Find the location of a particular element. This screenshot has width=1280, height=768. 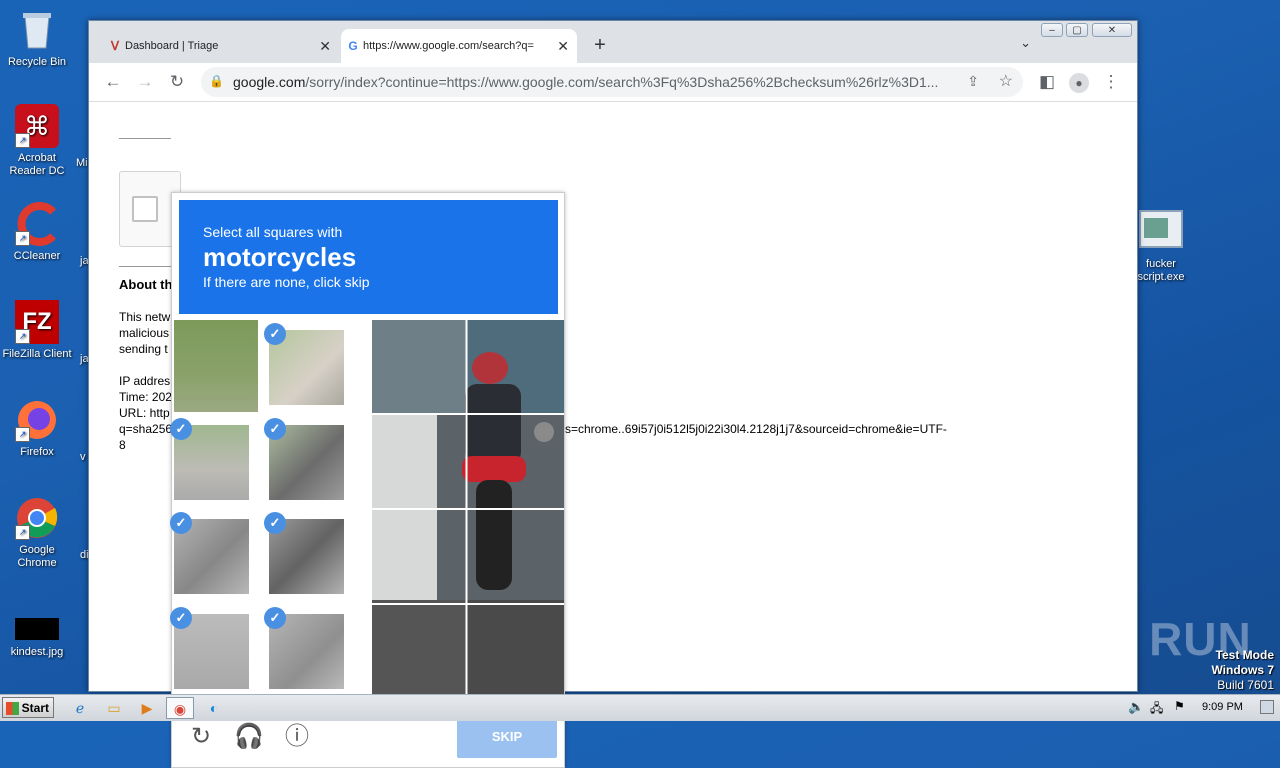

desktop-icon-filezilla: FZ ↗ FileZilla Client is located at coordinates (37, 330).